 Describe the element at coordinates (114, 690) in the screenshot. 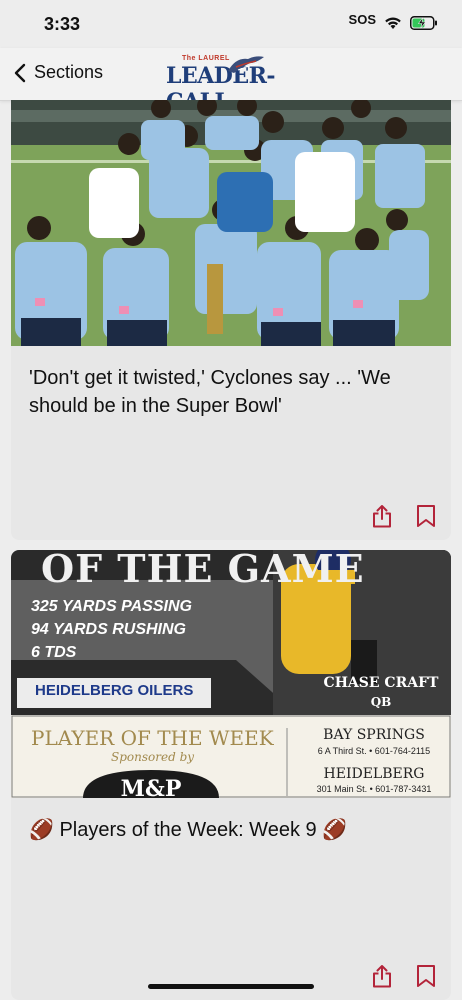

I see `graphic-team-name: HEIDELBERG OILERS` at that location.